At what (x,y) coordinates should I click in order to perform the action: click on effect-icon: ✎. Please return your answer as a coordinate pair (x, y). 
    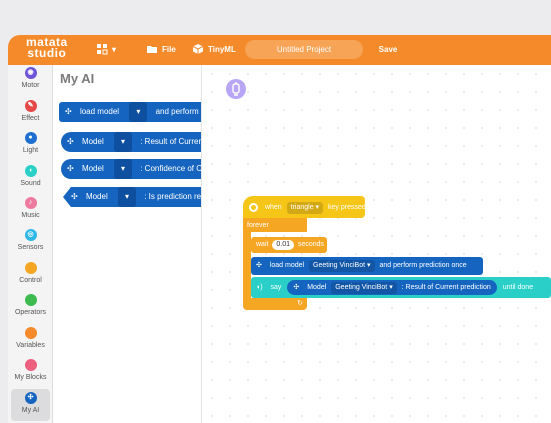
    Looking at the image, I should click on (30, 106).